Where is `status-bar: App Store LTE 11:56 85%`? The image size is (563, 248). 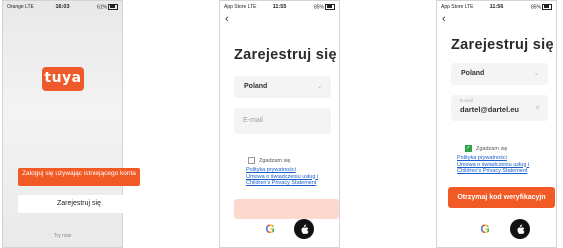 status-bar: App Store LTE 11:56 85% is located at coordinates (496, 7).